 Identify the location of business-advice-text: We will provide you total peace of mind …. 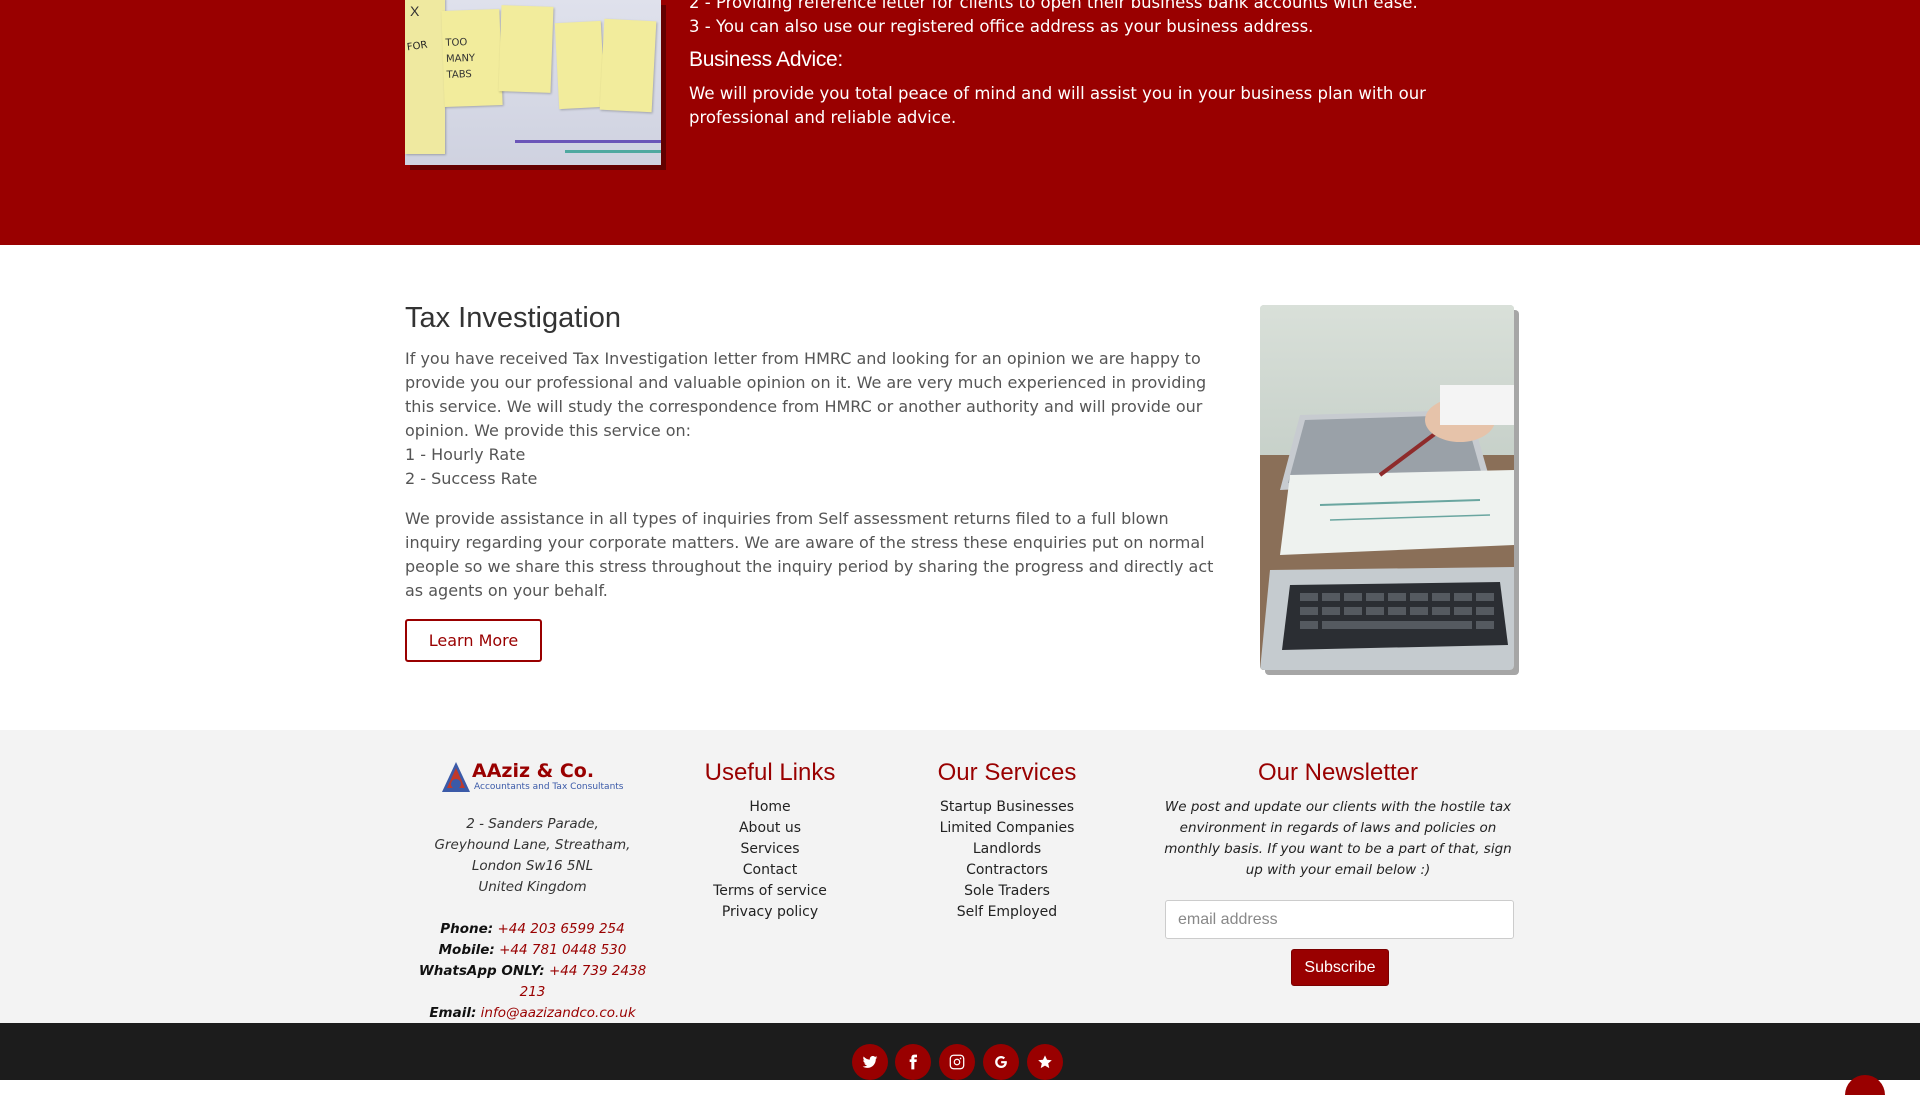
(1057, 105).